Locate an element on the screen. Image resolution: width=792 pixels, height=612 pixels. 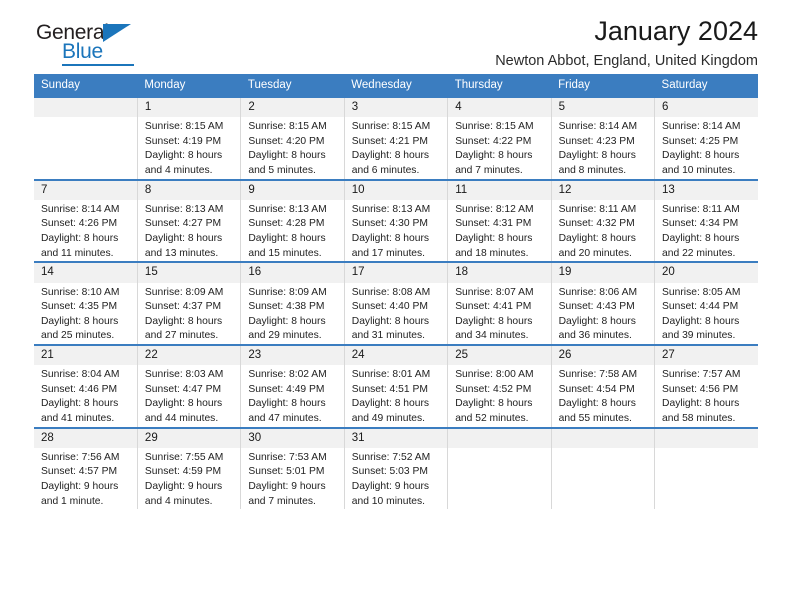
sunset-text: Sunset: 4:54 PM is located at coordinates (596, 389).